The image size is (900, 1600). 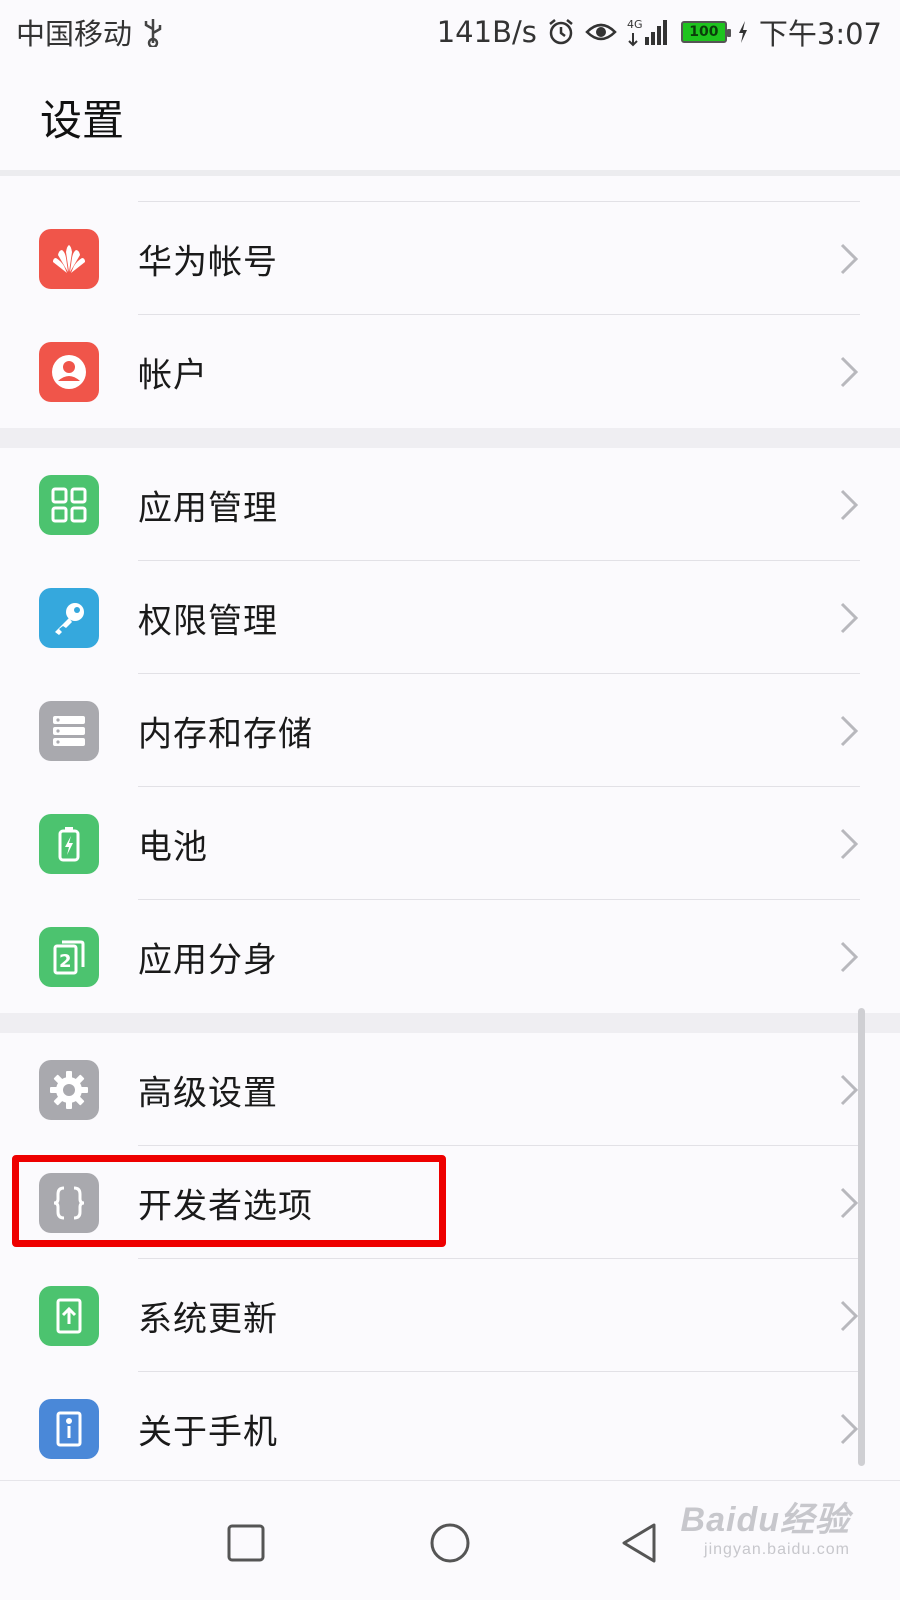 I want to click on settings-item-label: 权限管理, so click(x=208, y=621).